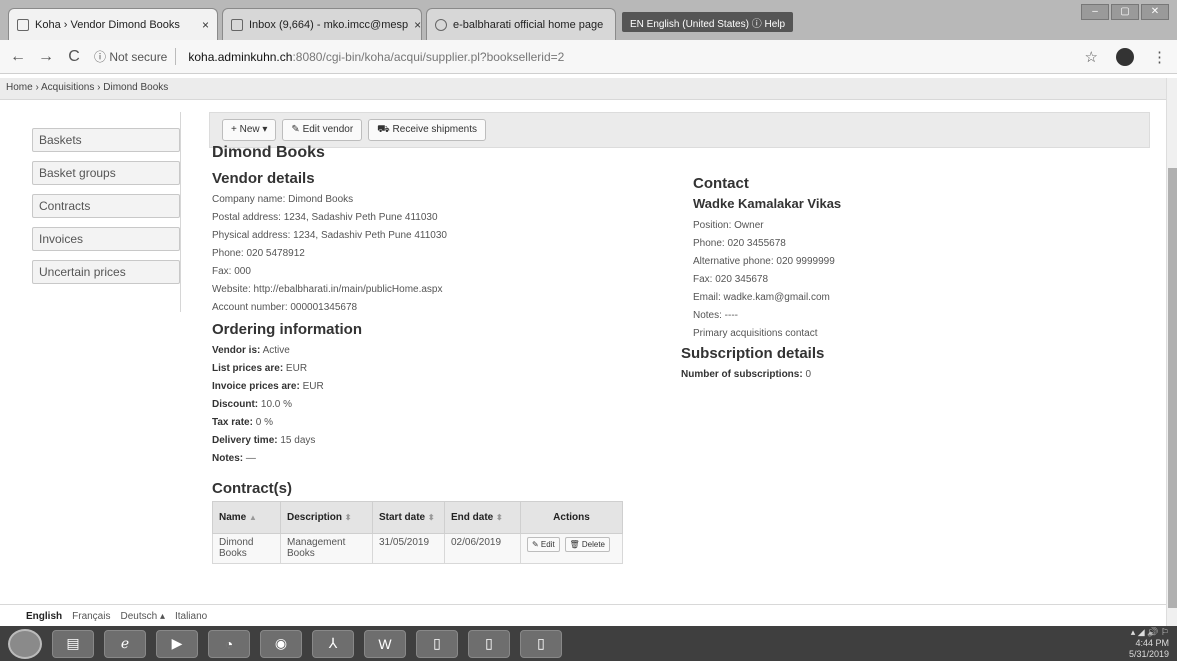 The height and width of the screenshot is (661, 1177). I want to click on tab-inbox: Inbox (9,664) - mko.imcc@mesp ×, so click(322, 24).